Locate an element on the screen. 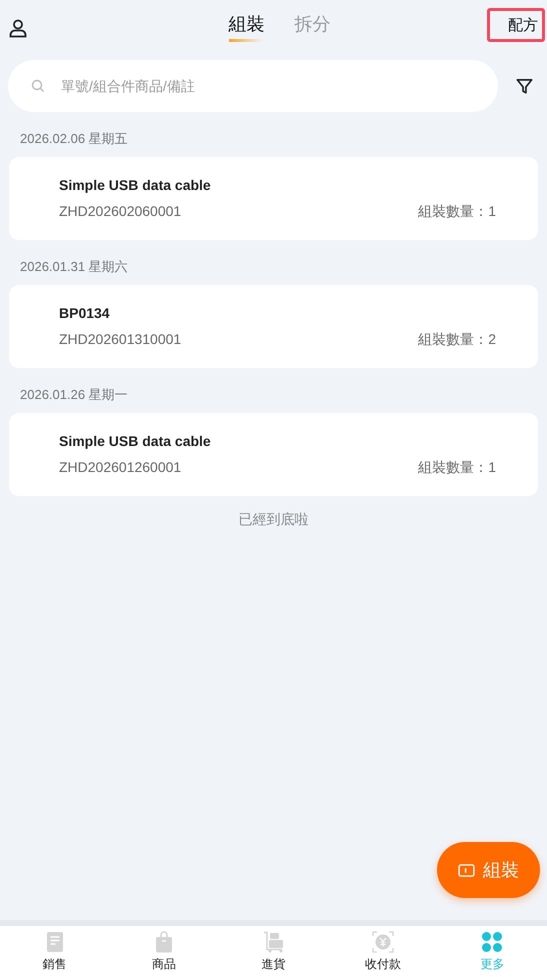 The height and width of the screenshot is (977, 547). nav-item: 商品 is located at coordinates (164, 951).